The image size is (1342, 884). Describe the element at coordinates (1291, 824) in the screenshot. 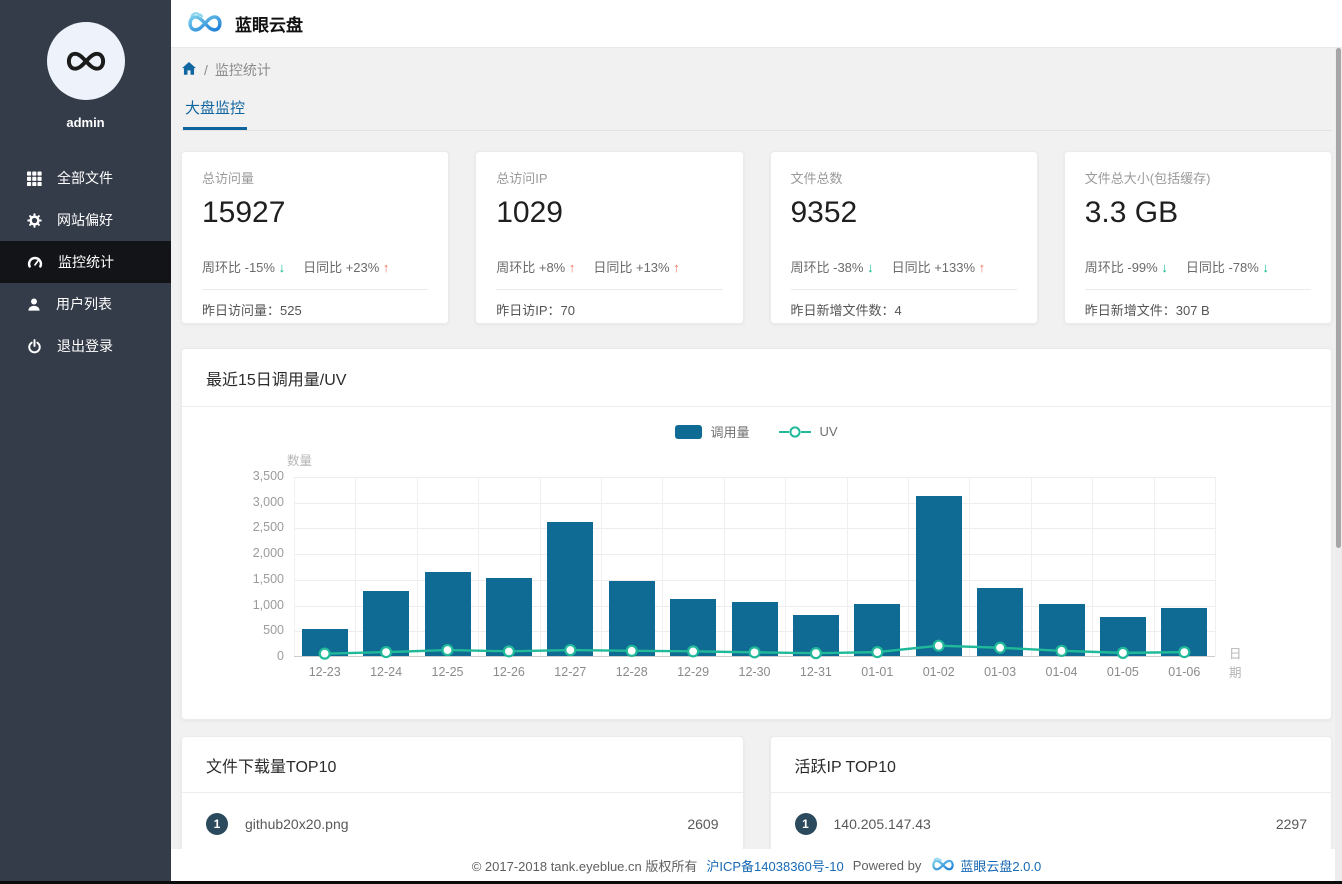

I see `list-item-value: 2297` at that location.